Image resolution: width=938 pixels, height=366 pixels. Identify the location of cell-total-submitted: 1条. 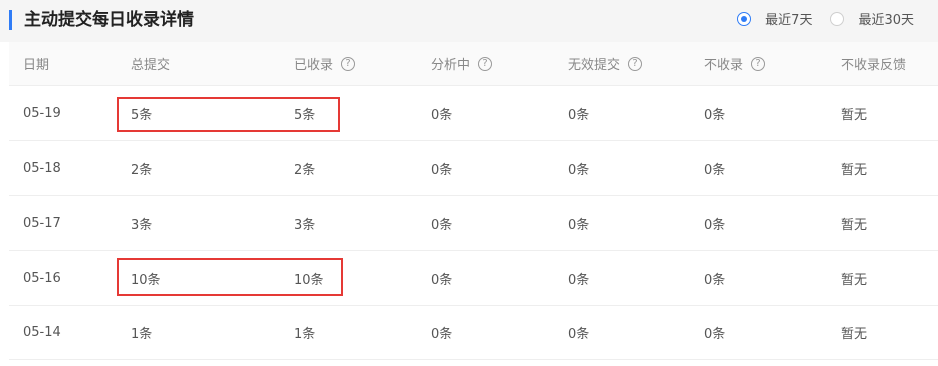
(142, 334).